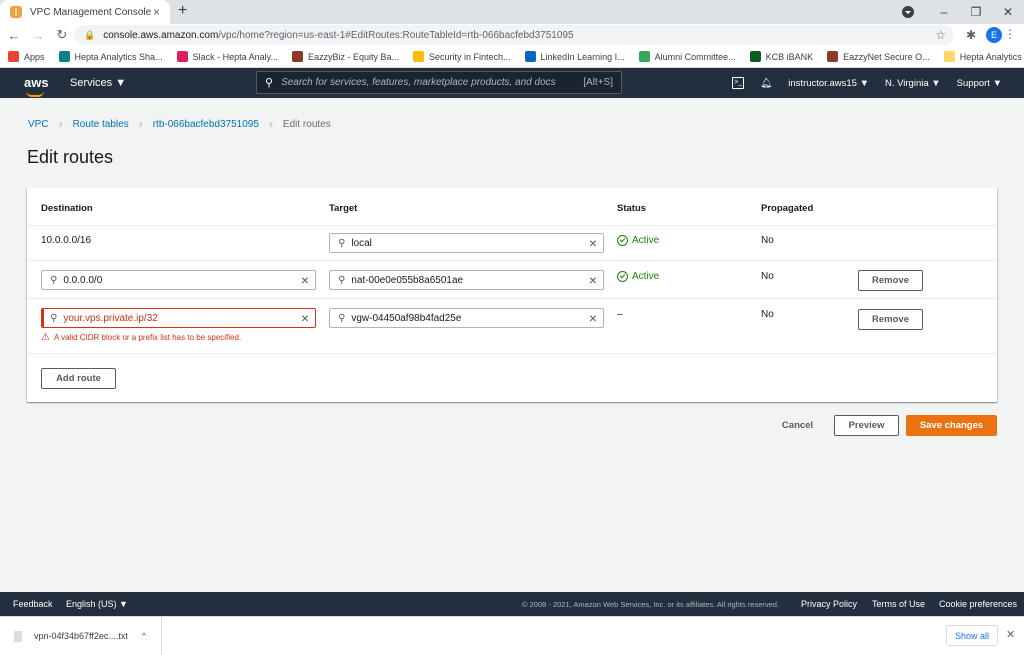  What do you see at coordinates (632, 208) in the screenshot?
I see `header-status: Status` at bounding box center [632, 208].